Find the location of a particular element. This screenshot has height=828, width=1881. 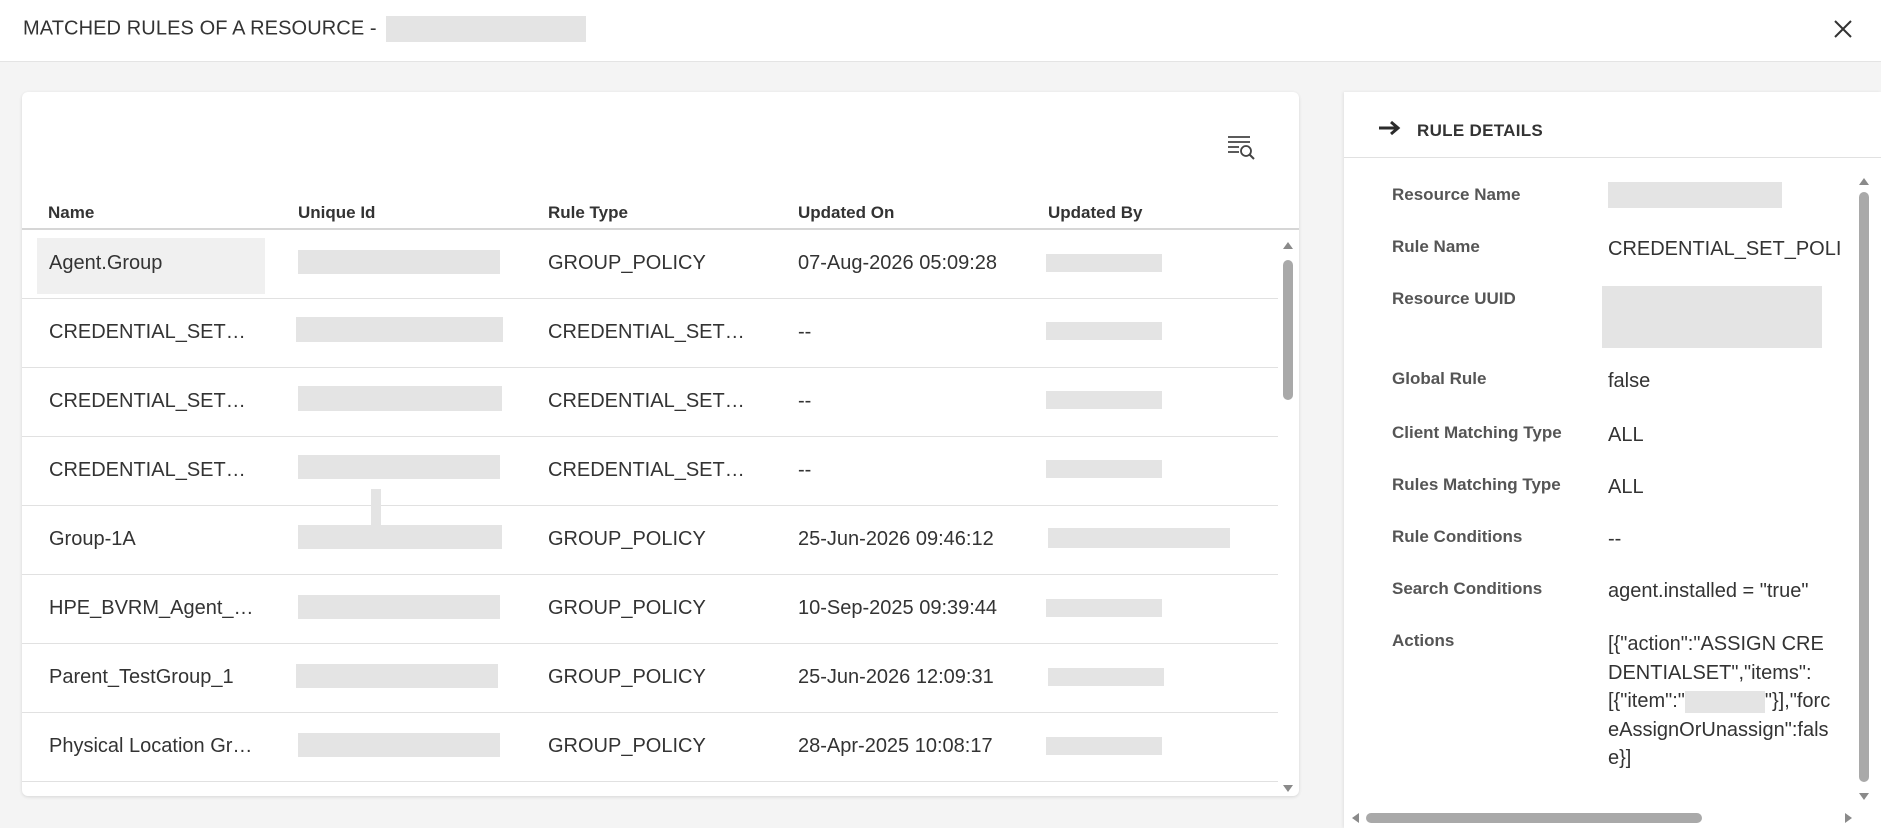

modal-title-text: MATCHED RULES OF A RESOURCE - is located at coordinates (203, 28).